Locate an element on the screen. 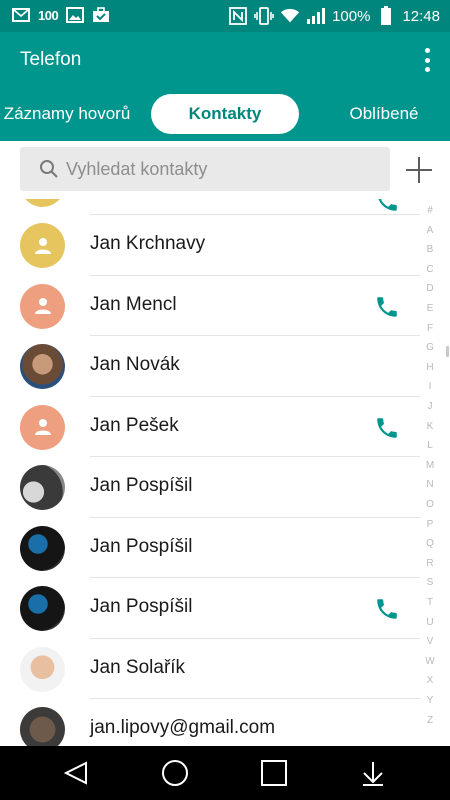 Image resolution: width=450 pixels, height=800 pixels. index-letter: F is located at coordinates (430, 328).